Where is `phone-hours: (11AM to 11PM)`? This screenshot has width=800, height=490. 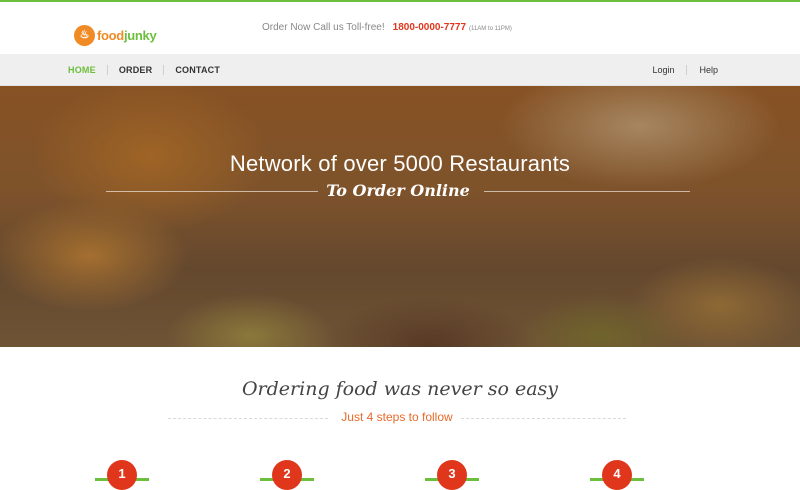 phone-hours: (11AM to 11PM) is located at coordinates (490, 29).